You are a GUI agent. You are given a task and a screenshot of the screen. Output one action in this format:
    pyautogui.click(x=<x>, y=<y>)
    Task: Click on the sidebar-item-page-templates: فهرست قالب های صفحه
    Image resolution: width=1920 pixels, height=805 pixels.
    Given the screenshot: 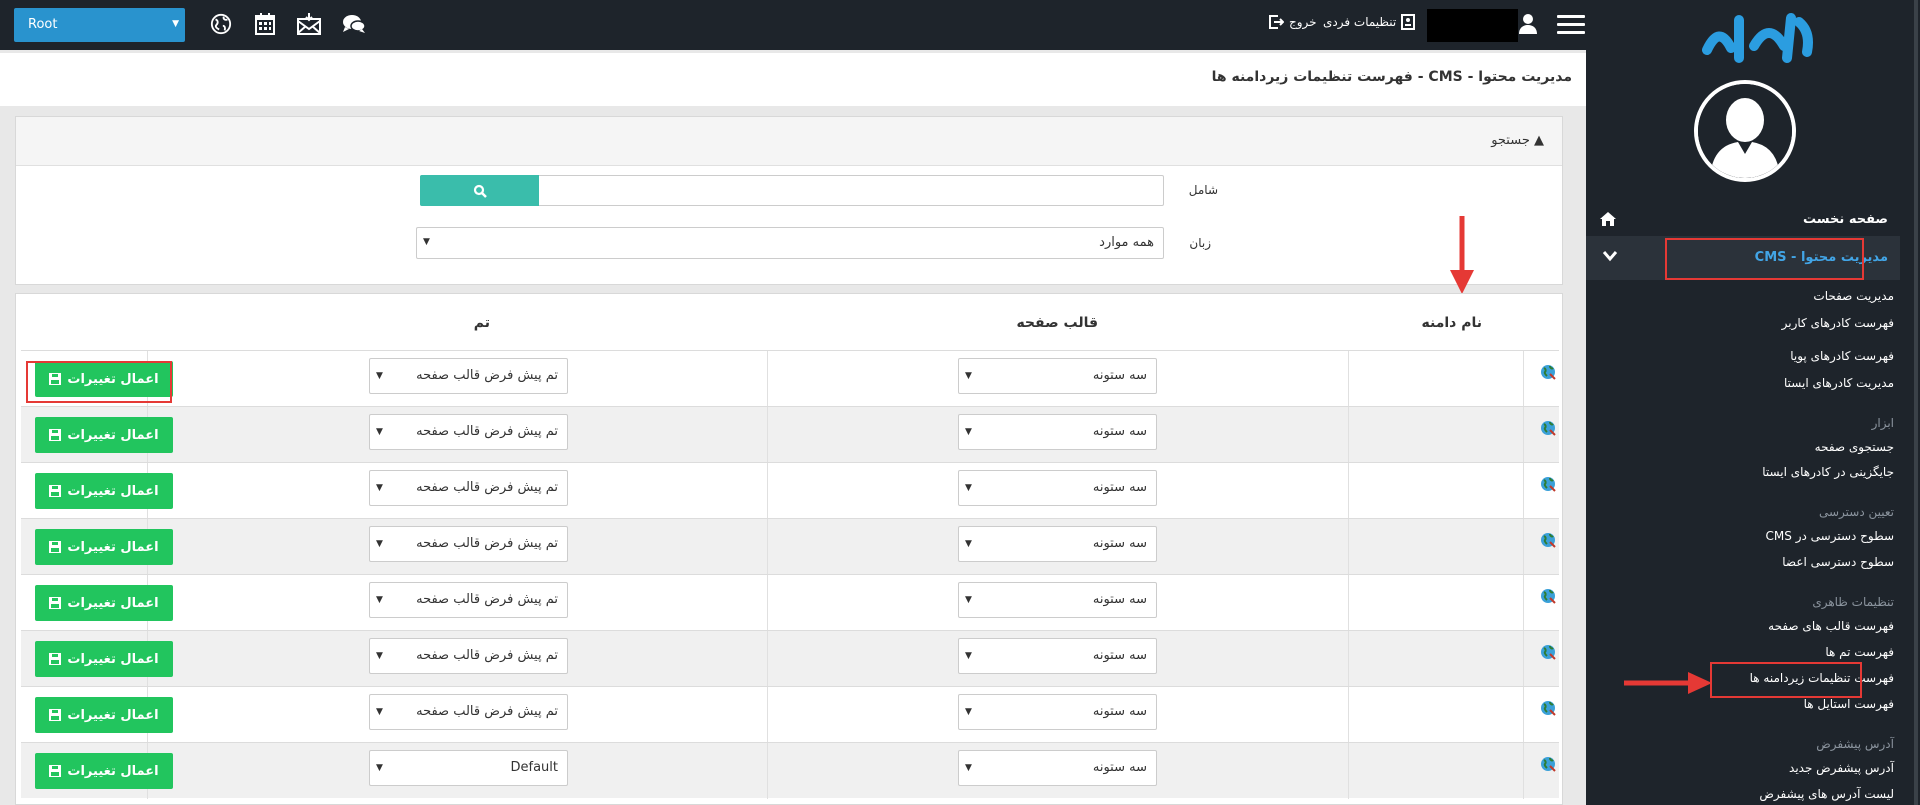 What is the action you would take?
    pyautogui.click(x=1831, y=626)
    